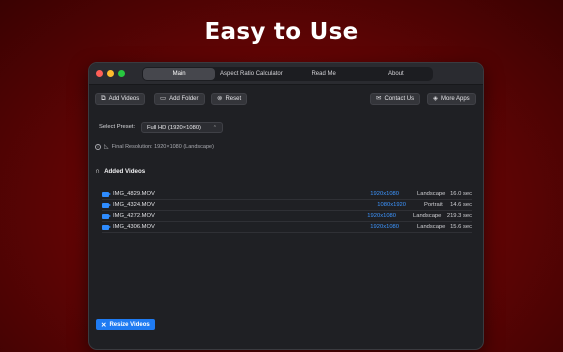  What do you see at coordinates (391, 205) in the screenshot?
I see `resolution: 1080x1920` at bounding box center [391, 205].